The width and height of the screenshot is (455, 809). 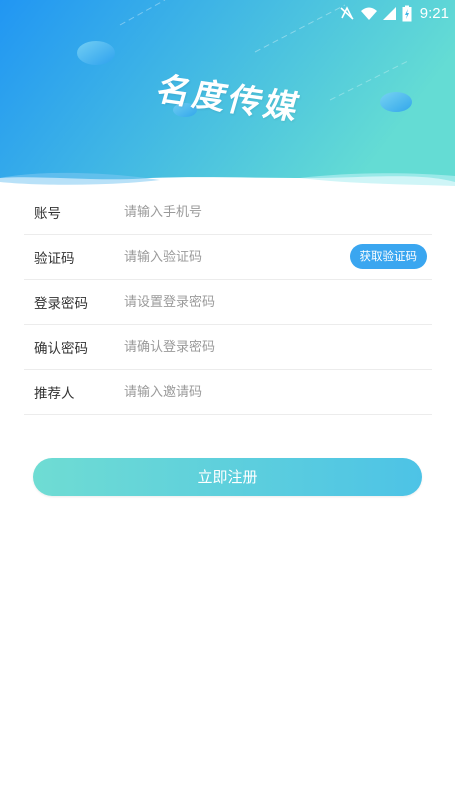 I want to click on verification-code-input, so click(x=234, y=257).